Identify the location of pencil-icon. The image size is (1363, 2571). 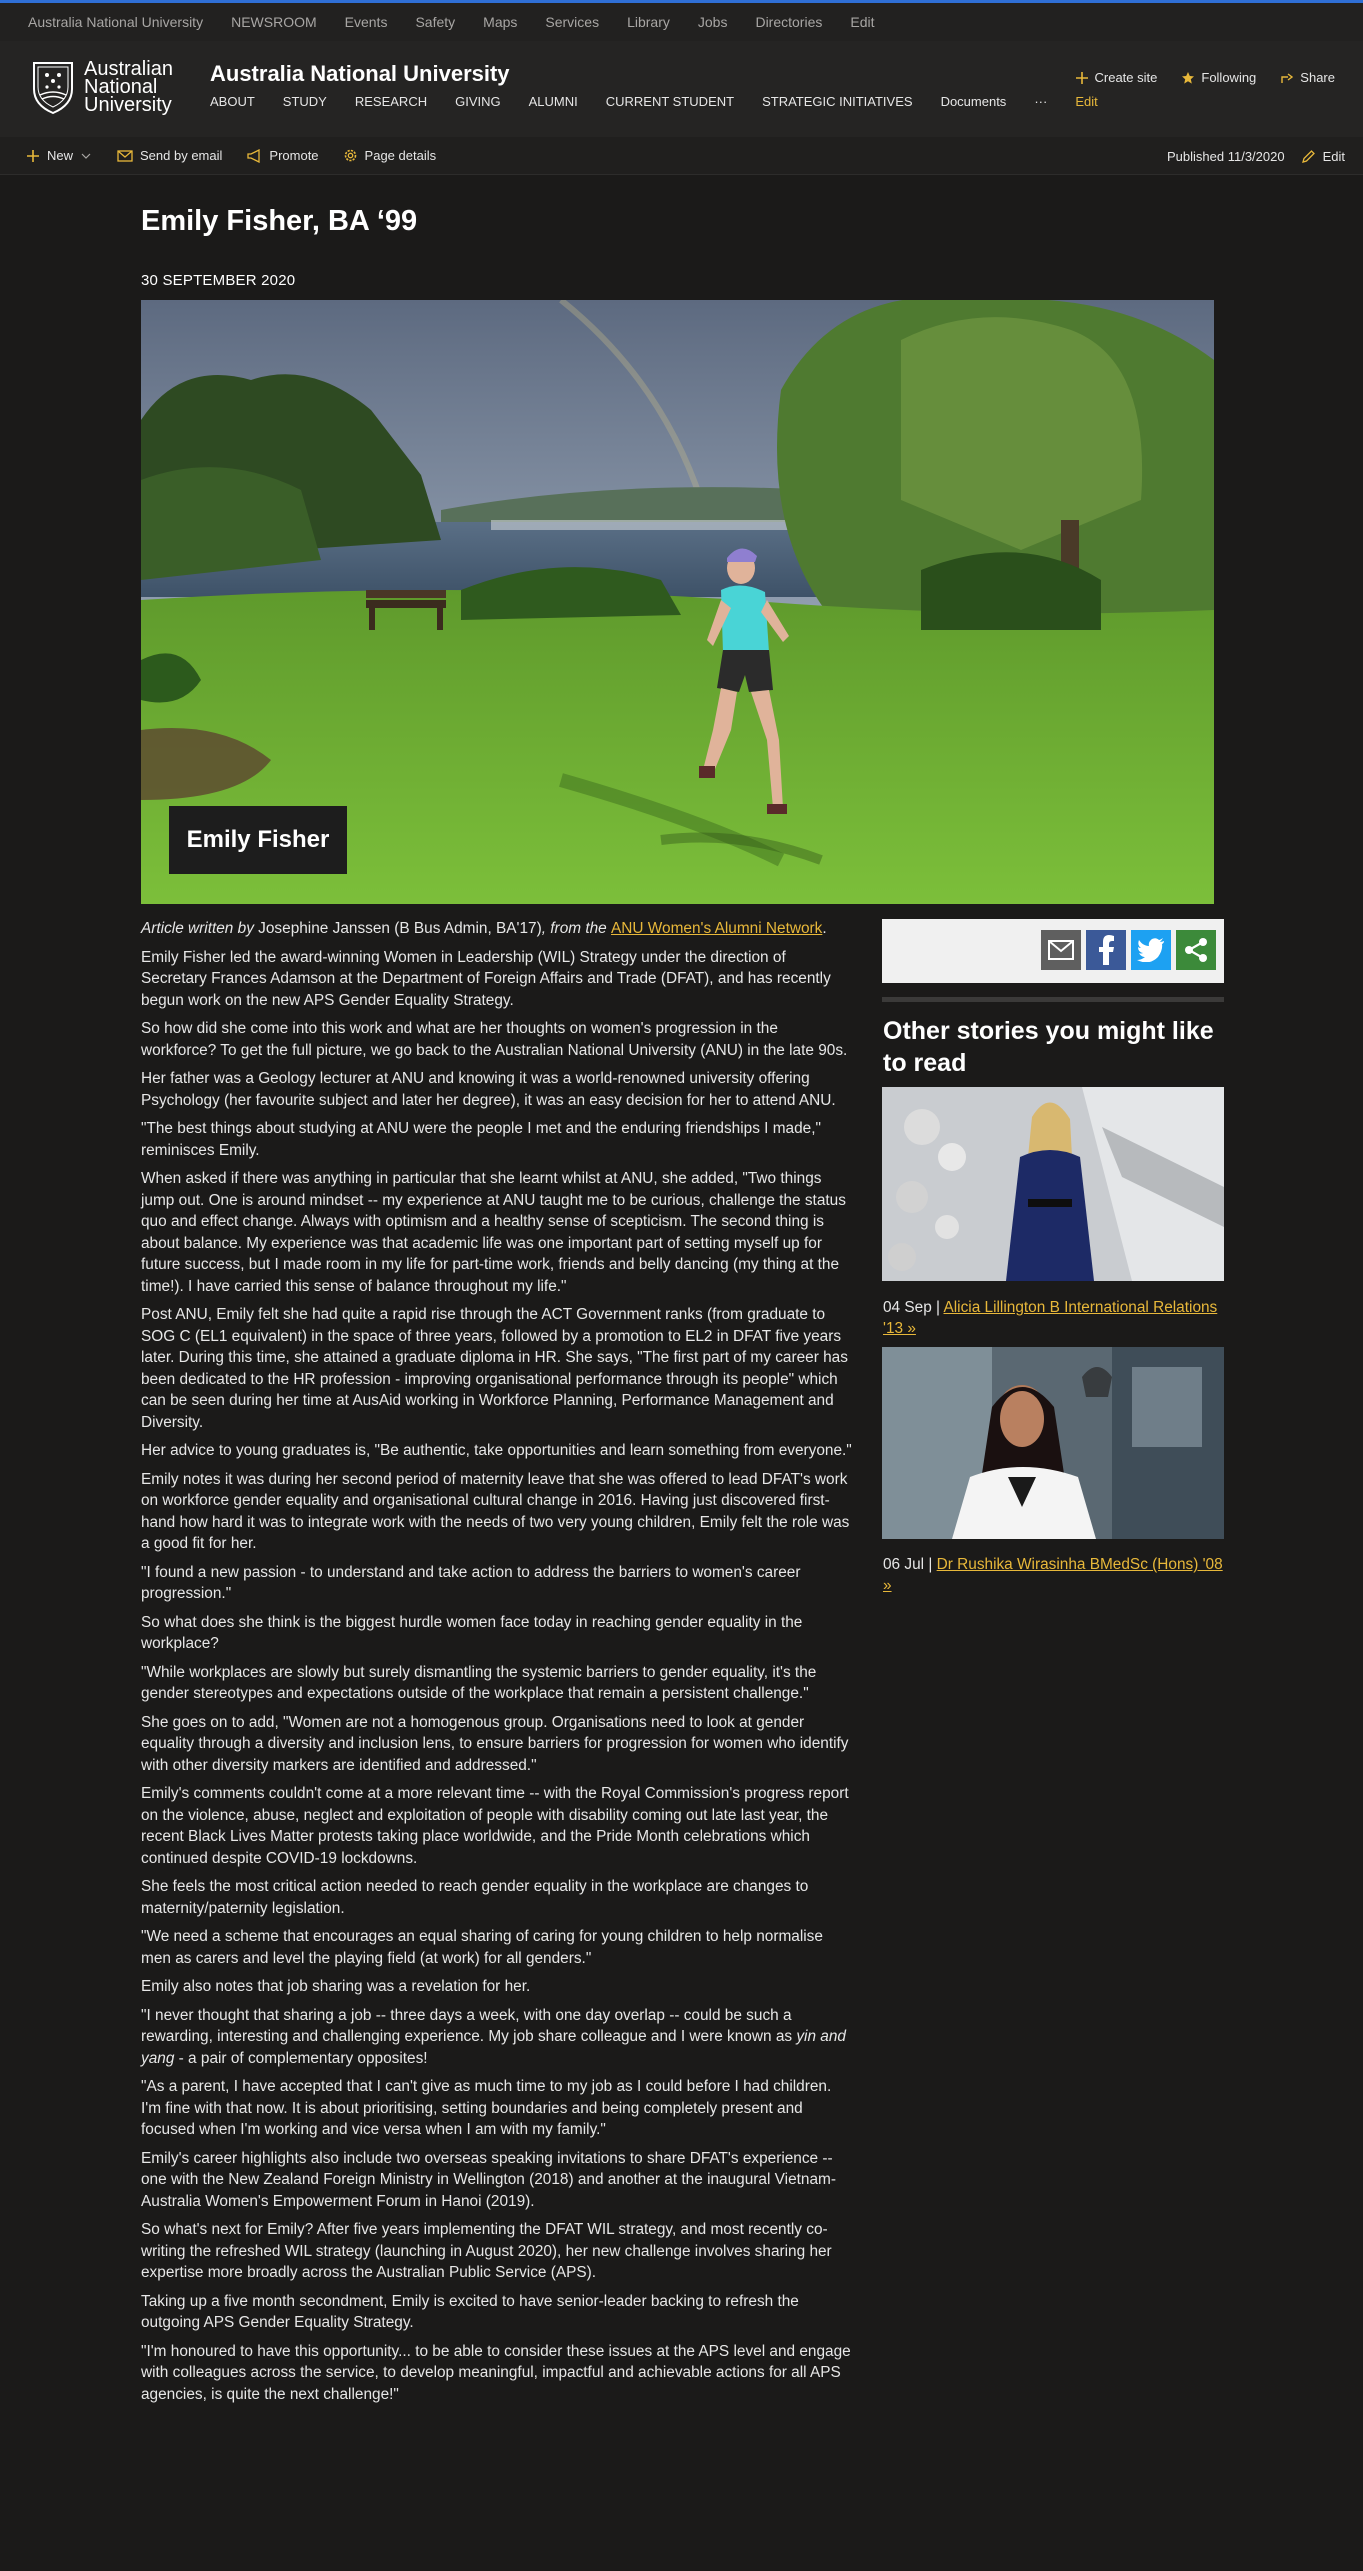
(1308, 156).